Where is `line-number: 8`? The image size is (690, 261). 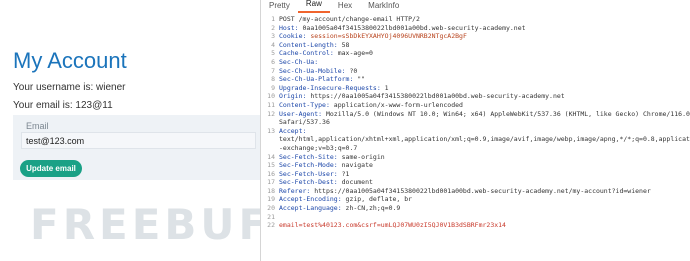 line-number: 8 is located at coordinates (273, 79).